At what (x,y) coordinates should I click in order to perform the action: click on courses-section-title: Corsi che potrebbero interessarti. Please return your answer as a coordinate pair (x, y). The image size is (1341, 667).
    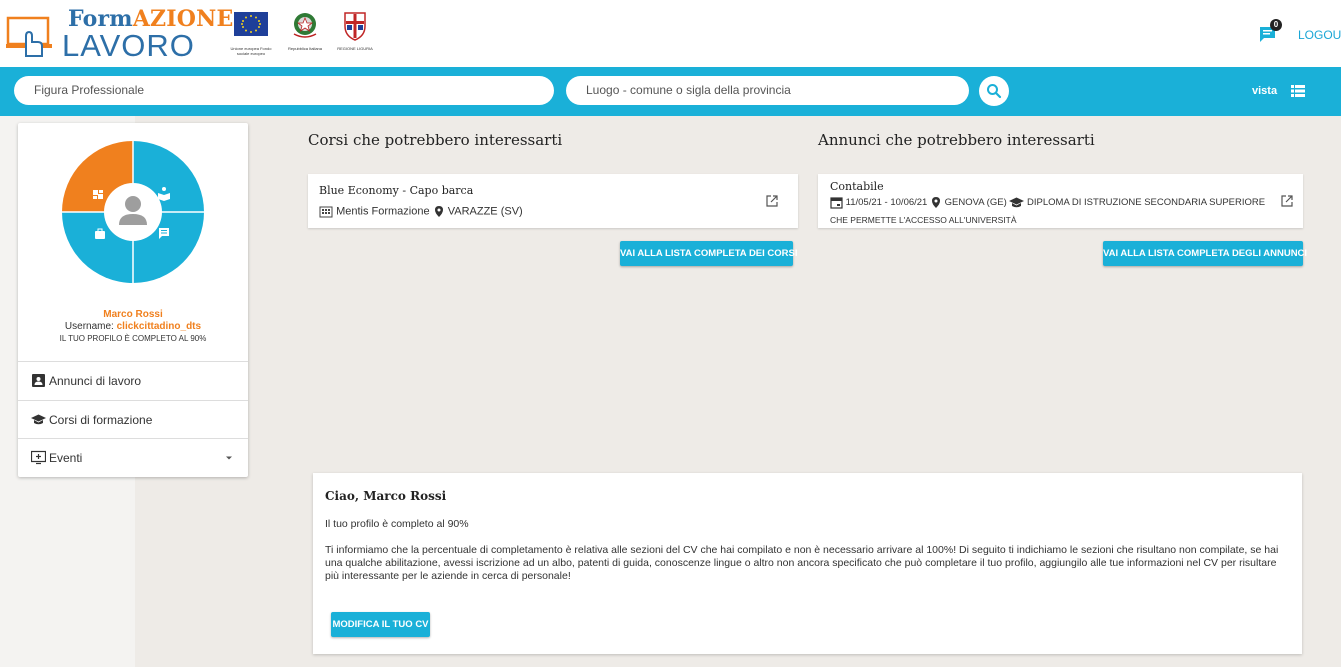
    Looking at the image, I should click on (435, 140).